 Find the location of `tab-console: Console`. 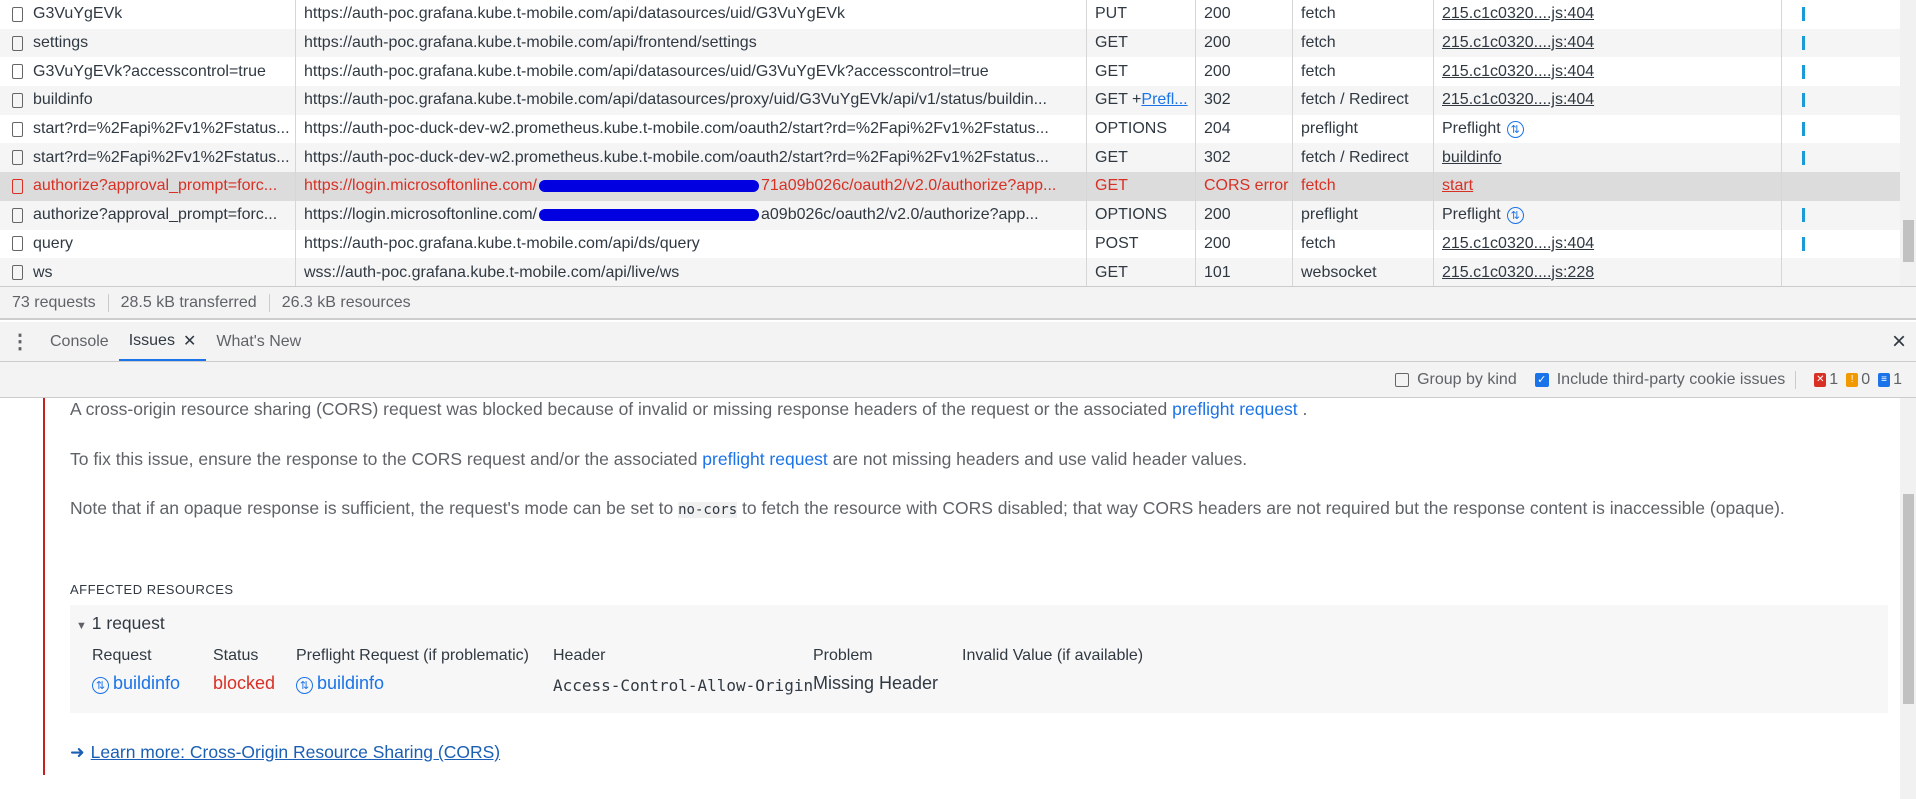

tab-console: Console is located at coordinates (79, 341).